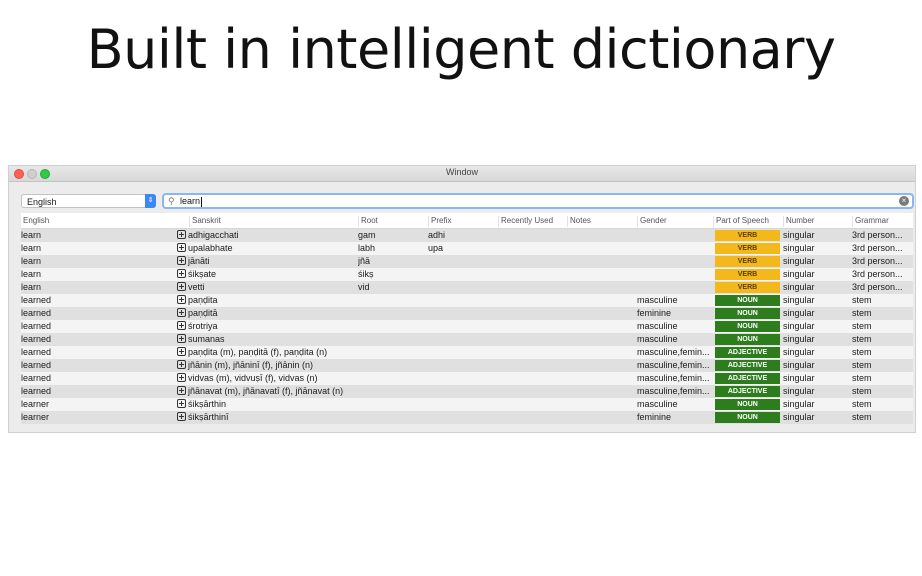  Describe the element at coordinates (88, 201) in the screenshot. I see `language-select: English ⇕` at that location.